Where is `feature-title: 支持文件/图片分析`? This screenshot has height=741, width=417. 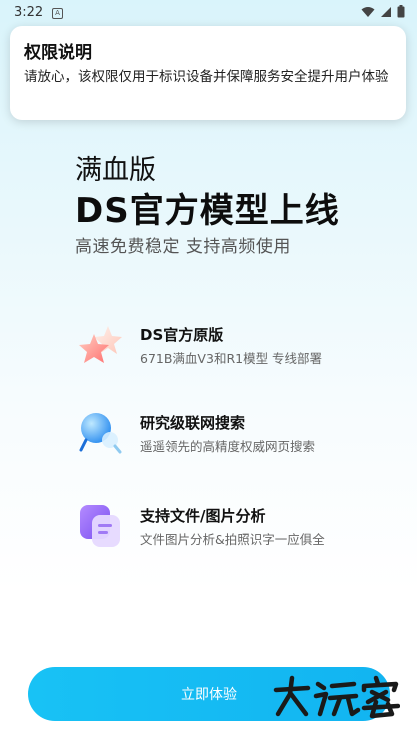
feature-title: 支持文件/图片分析 is located at coordinates (203, 516).